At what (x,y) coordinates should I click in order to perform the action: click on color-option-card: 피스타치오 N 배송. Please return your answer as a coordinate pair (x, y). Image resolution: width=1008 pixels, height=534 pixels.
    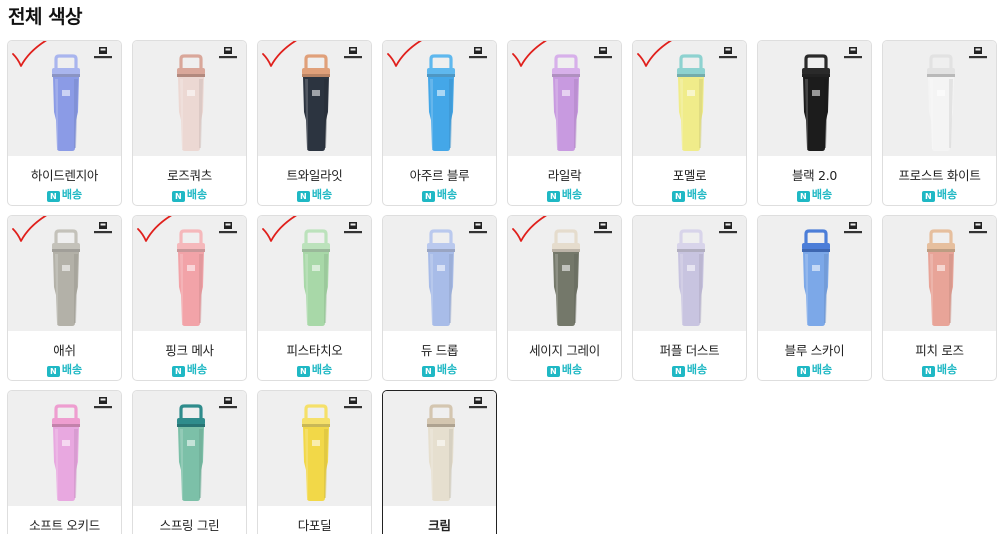
    Looking at the image, I should click on (314, 298).